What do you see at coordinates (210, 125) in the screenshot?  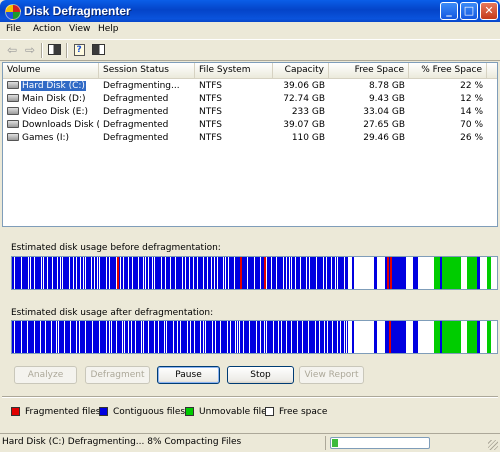 I see `volume-file-system: NTFS` at bounding box center [210, 125].